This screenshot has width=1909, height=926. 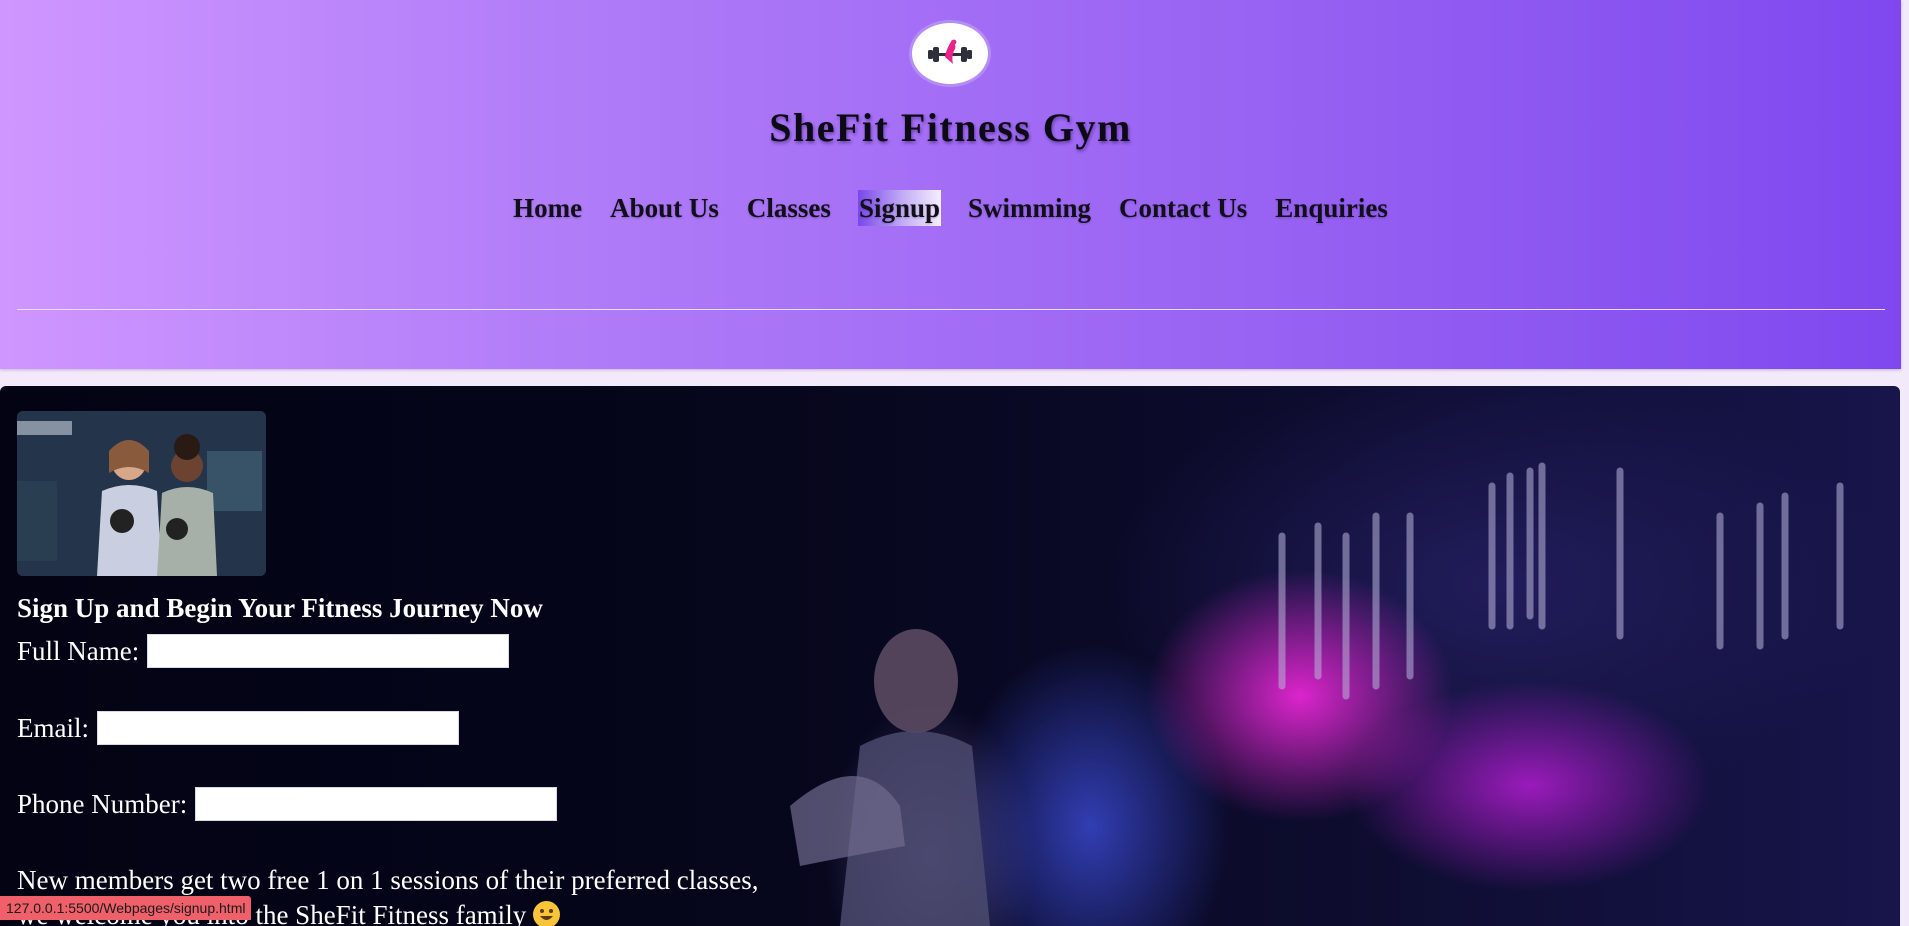 What do you see at coordinates (376, 804) in the screenshot?
I see `phone-field` at bounding box center [376, 804].